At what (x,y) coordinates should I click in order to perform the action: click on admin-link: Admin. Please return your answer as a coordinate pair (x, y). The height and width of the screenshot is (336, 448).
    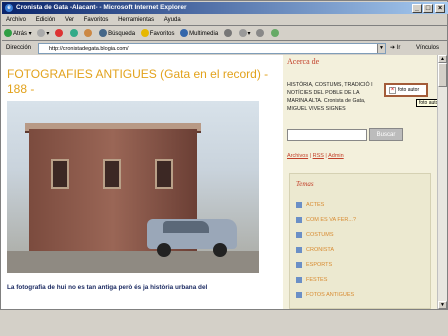
    Looking at the image, I should click on (336, 156).